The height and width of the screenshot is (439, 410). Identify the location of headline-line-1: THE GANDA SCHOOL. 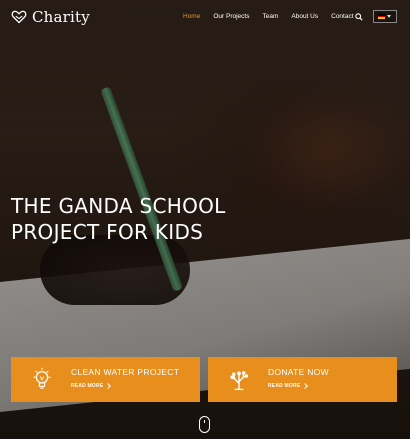
(118, 206).